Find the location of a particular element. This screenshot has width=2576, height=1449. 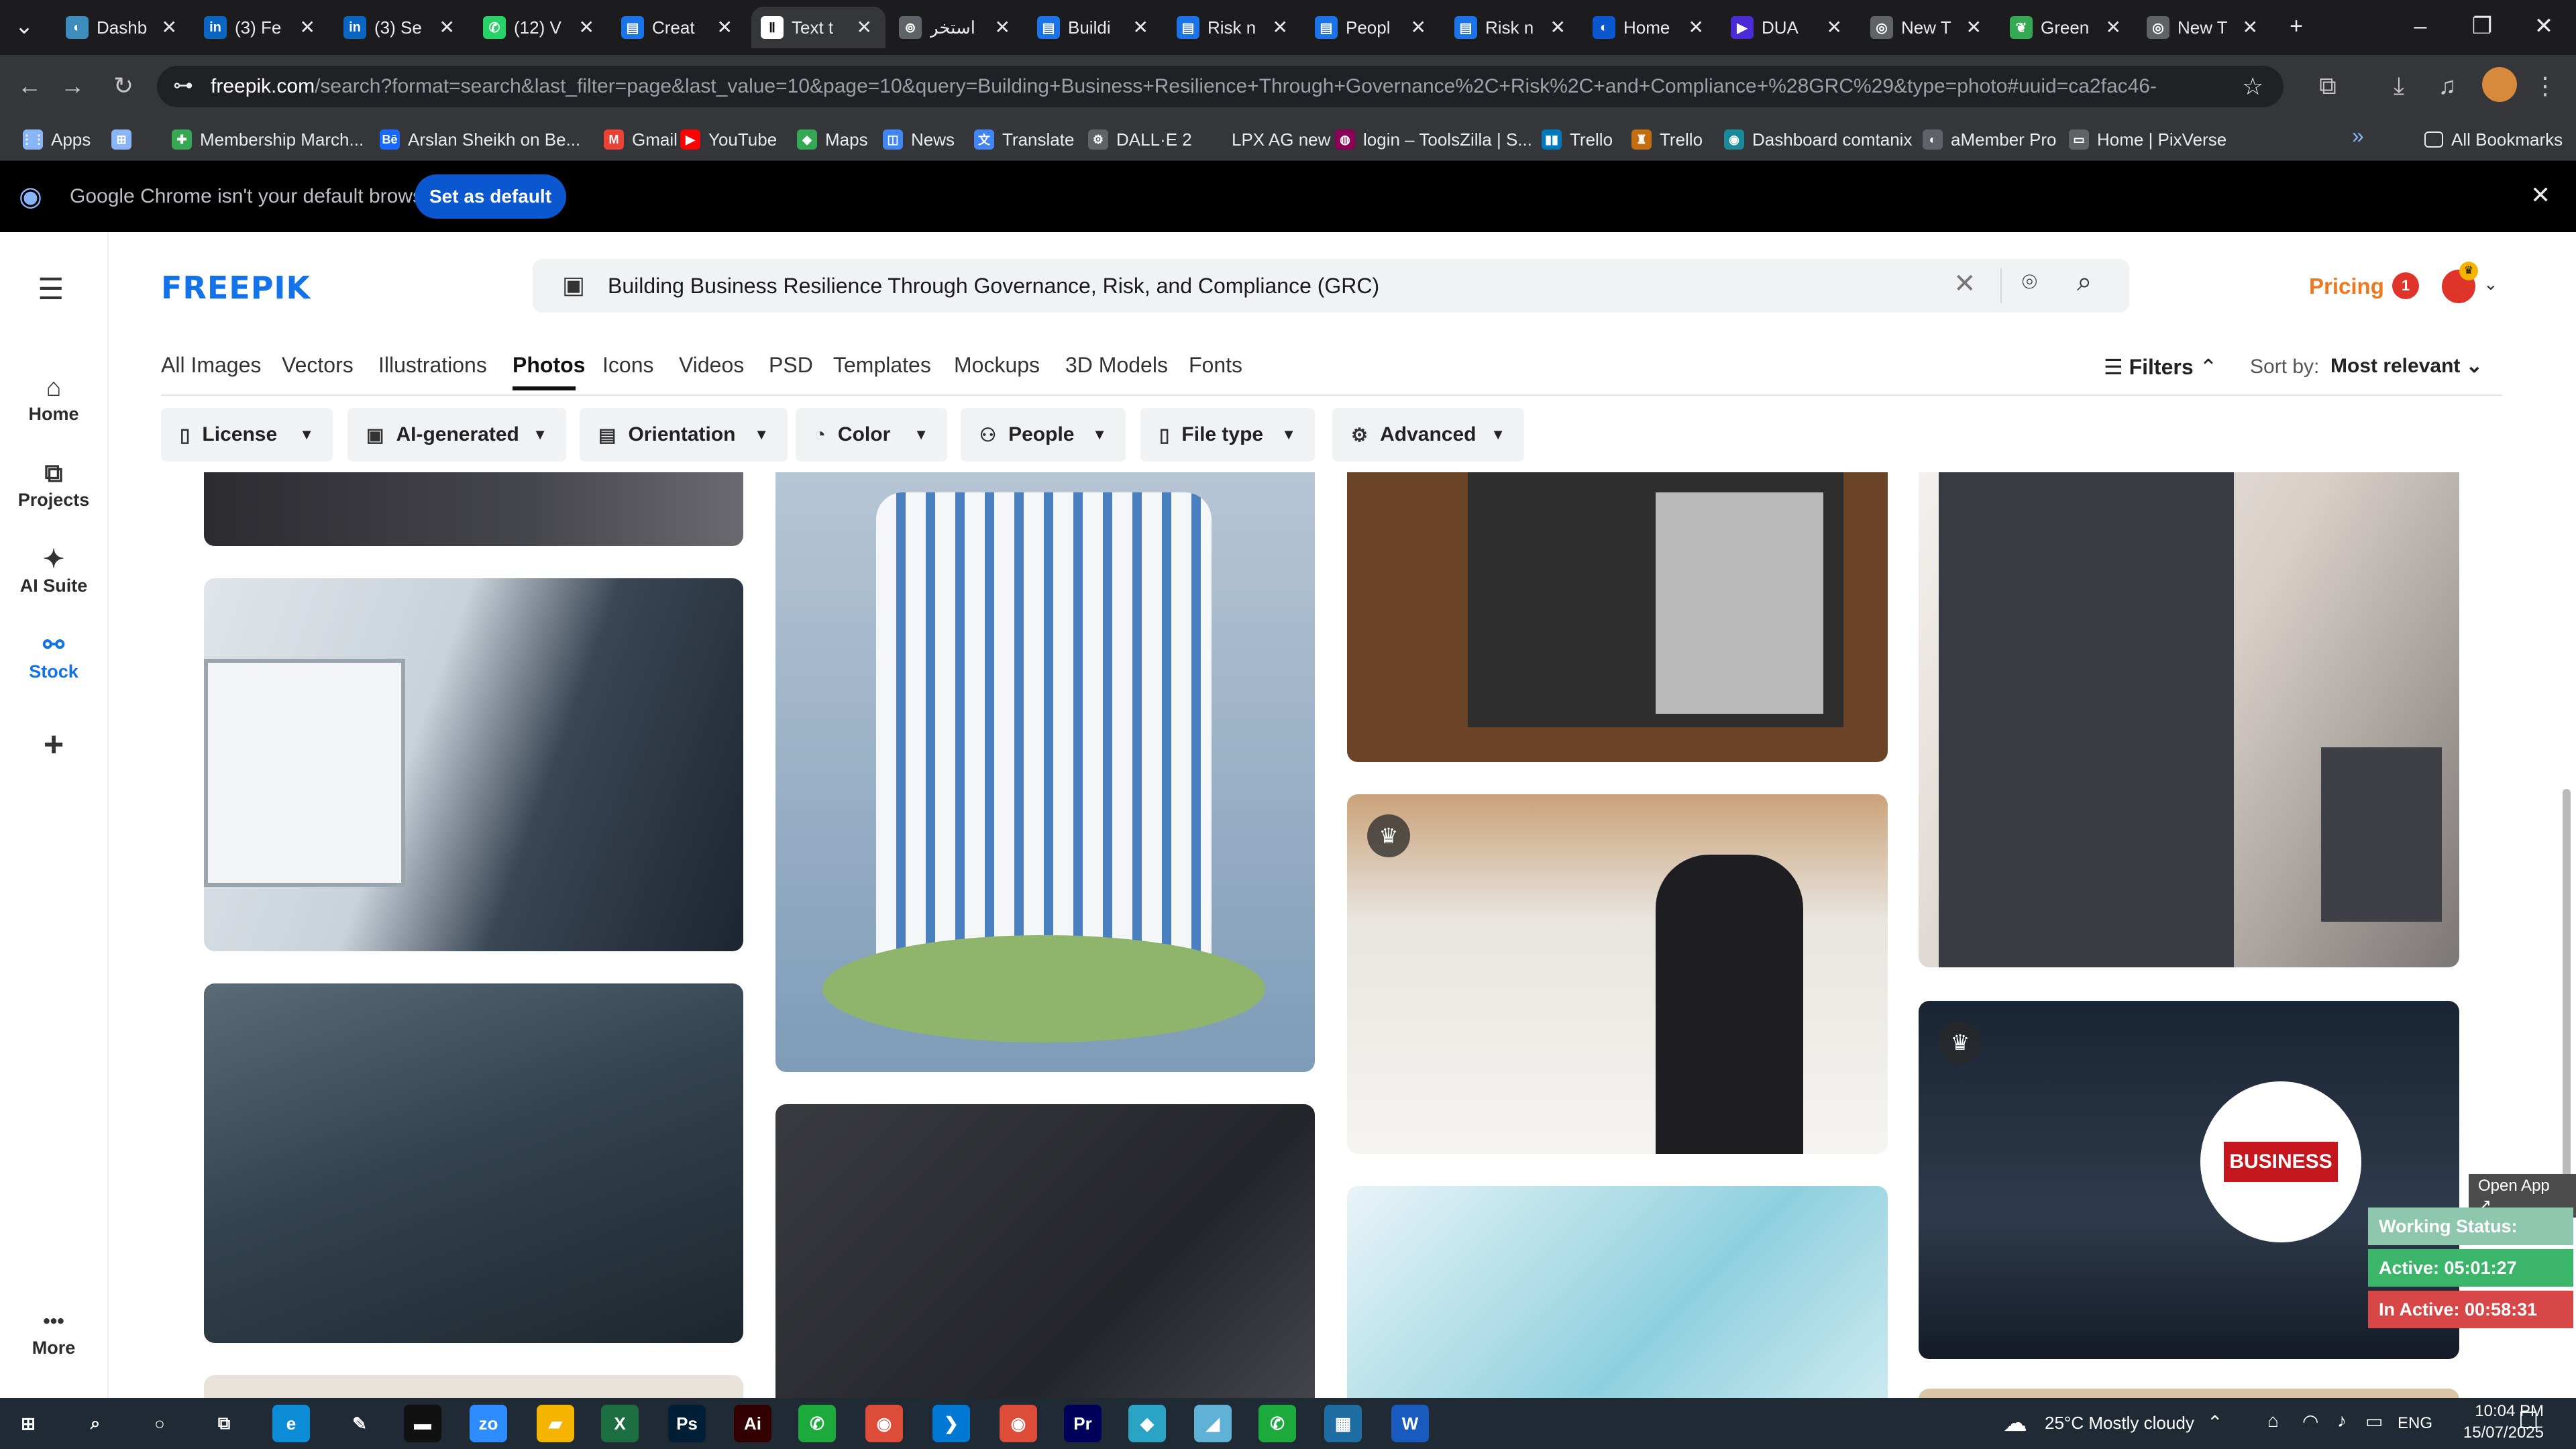

media-controls-icon: ♫ is located at coordinates (2447, 86).